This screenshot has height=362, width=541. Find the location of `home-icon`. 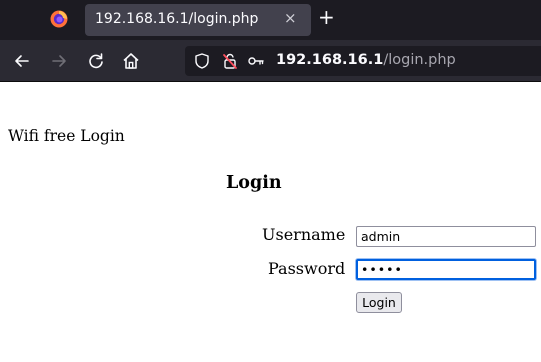

home-icon is located at coordinates (131, 61).